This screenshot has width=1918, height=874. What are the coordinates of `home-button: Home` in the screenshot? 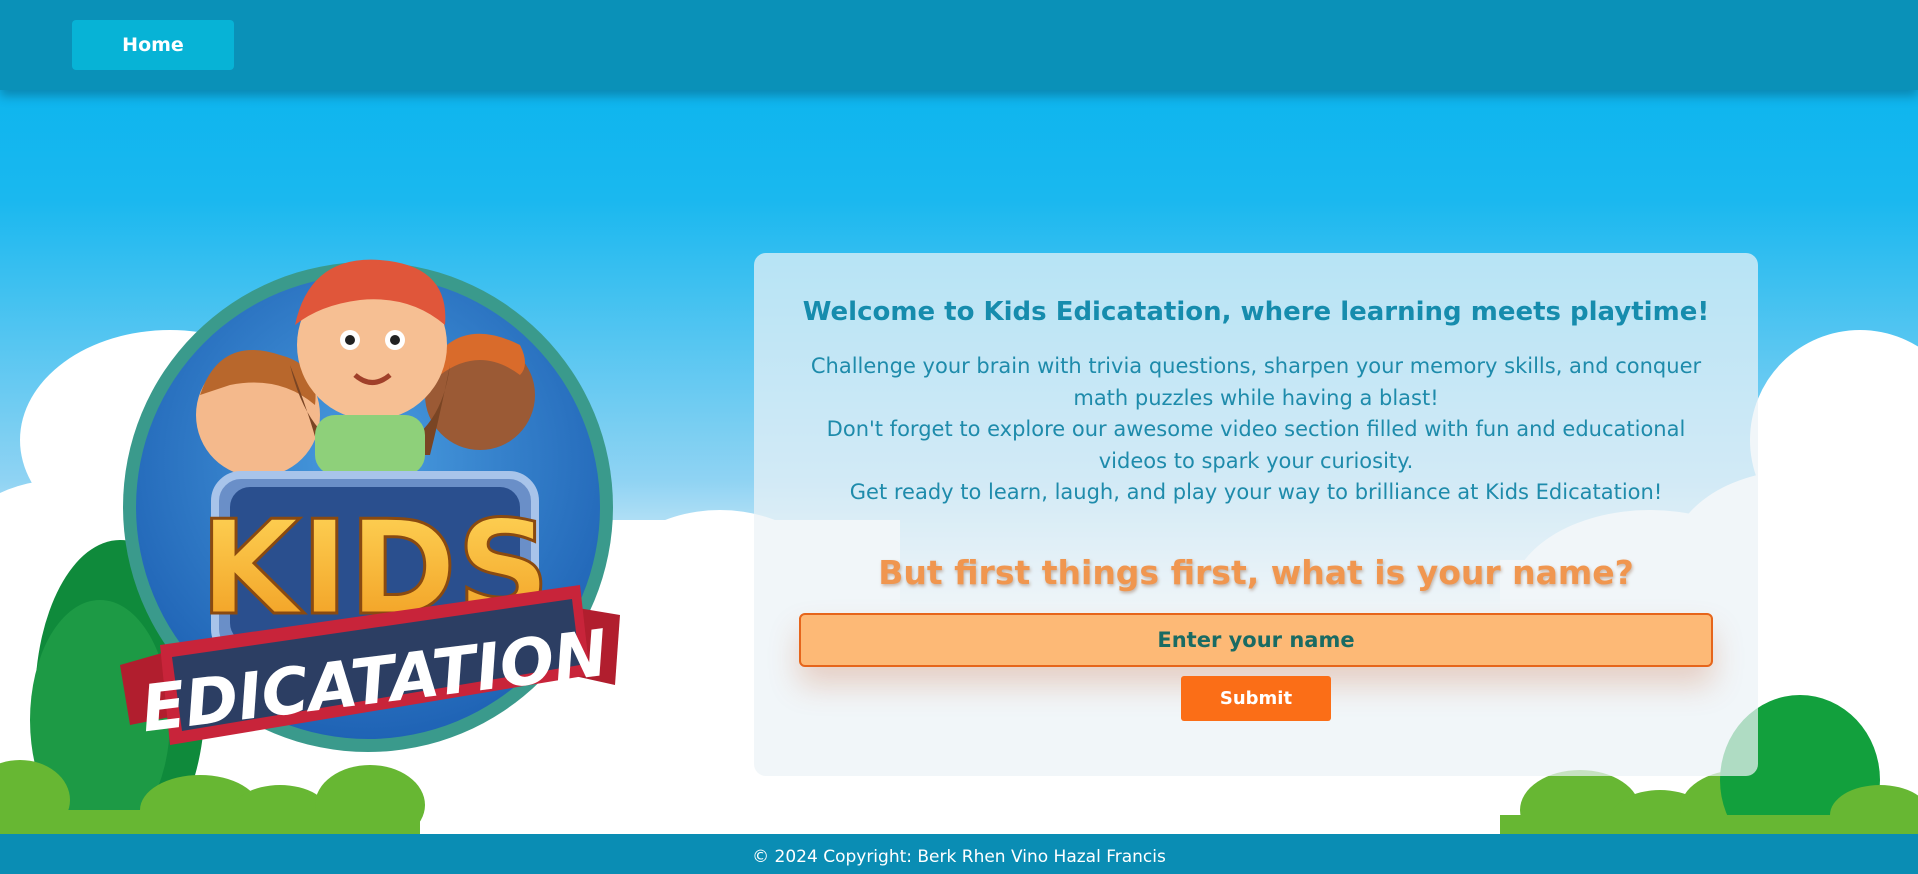 It's located at (153, 45).